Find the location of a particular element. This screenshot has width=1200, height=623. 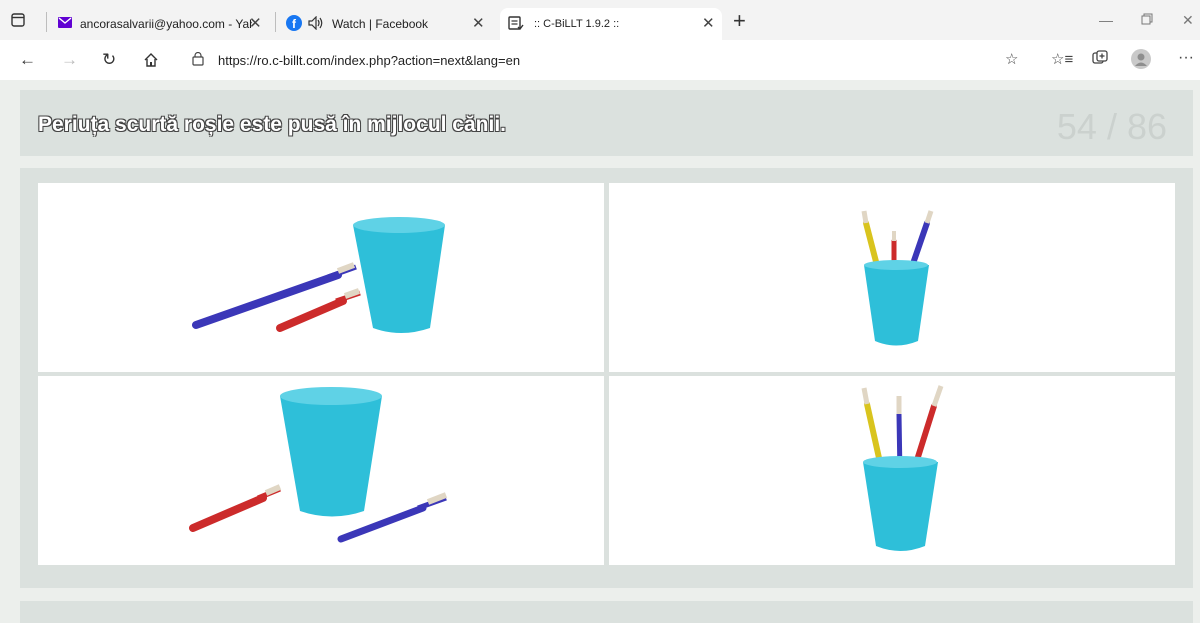

choice-top-right is located at coordinates (892, 277).